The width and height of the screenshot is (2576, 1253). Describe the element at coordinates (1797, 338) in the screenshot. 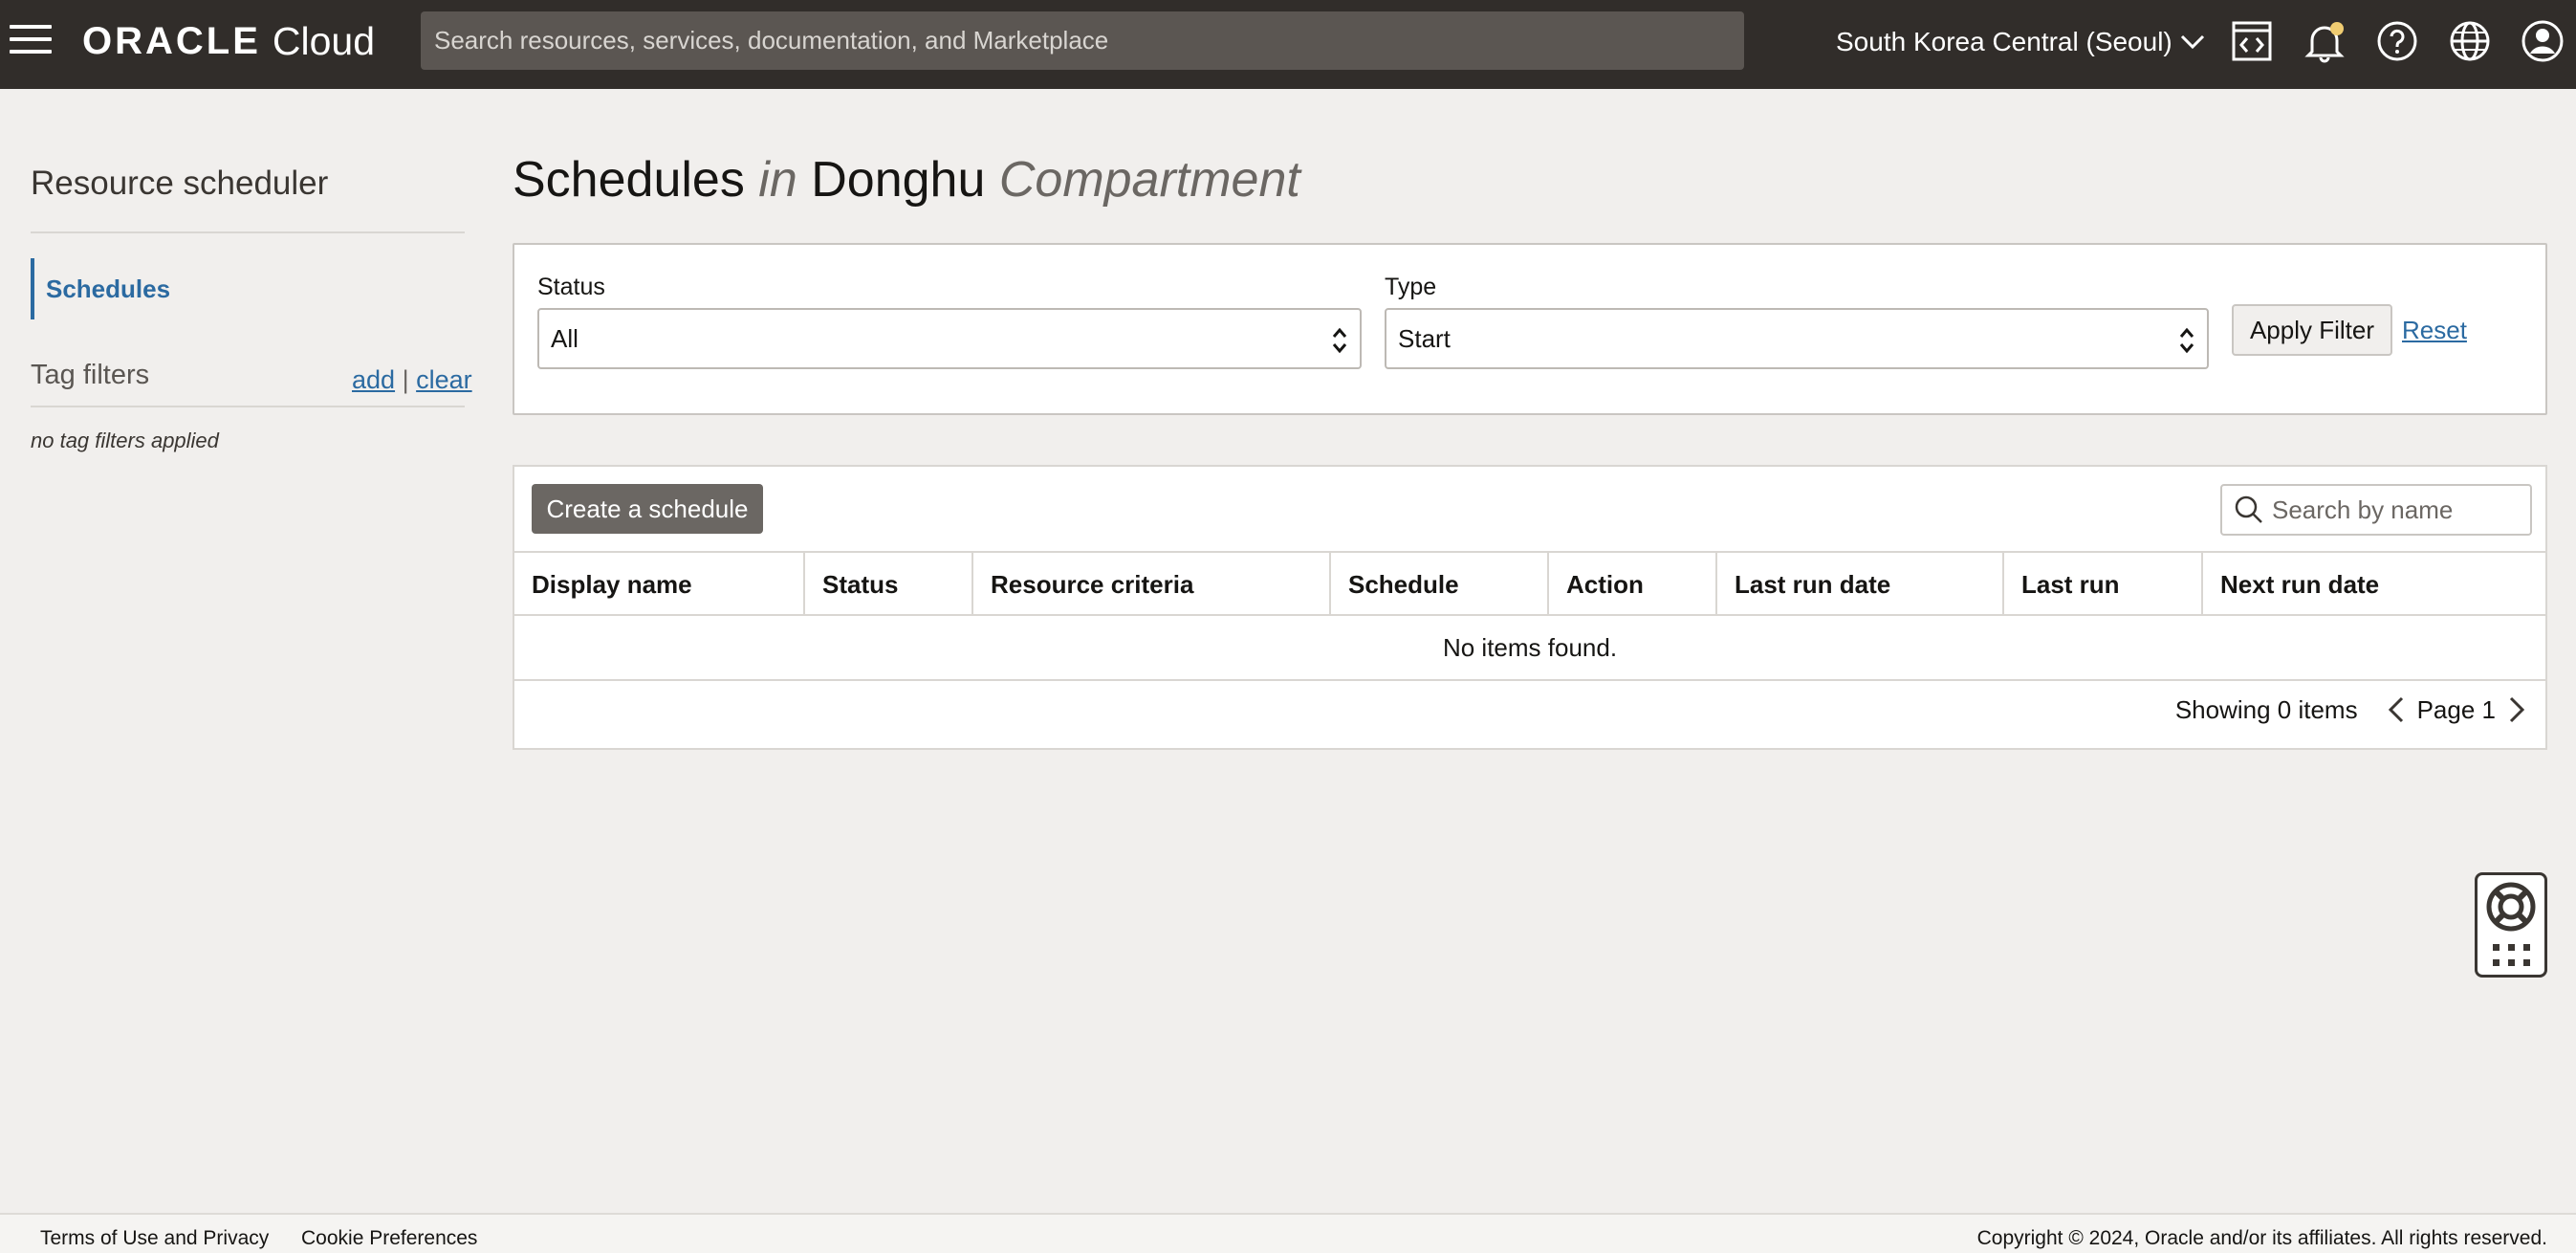

I see `type-filter-select: Start` at that location.